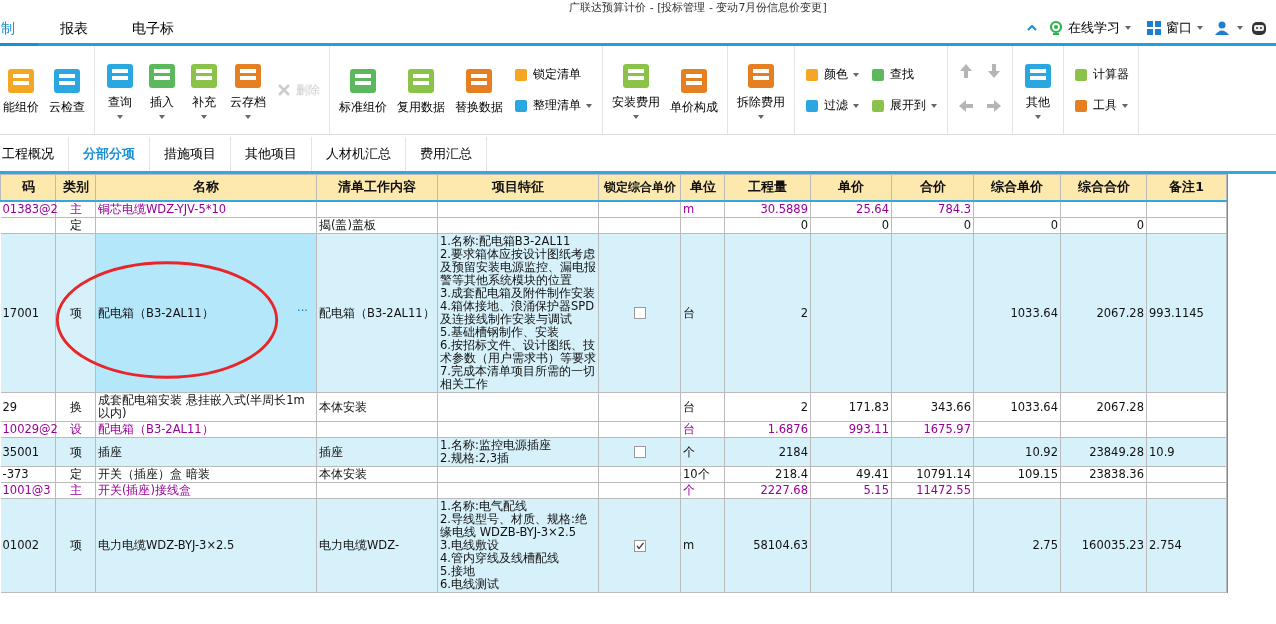 The width and height of the screenshot is (1276, 624). Describe the element at coordinates (1101, 74) in the screenshot. I see `toolbar-button: 计算器` at that location.